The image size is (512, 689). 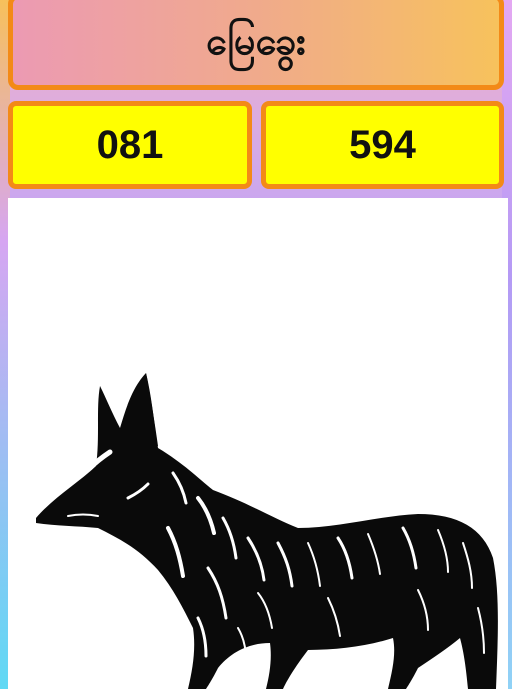 I want to click on number-box-1: 081, so click(x=130, y=145).